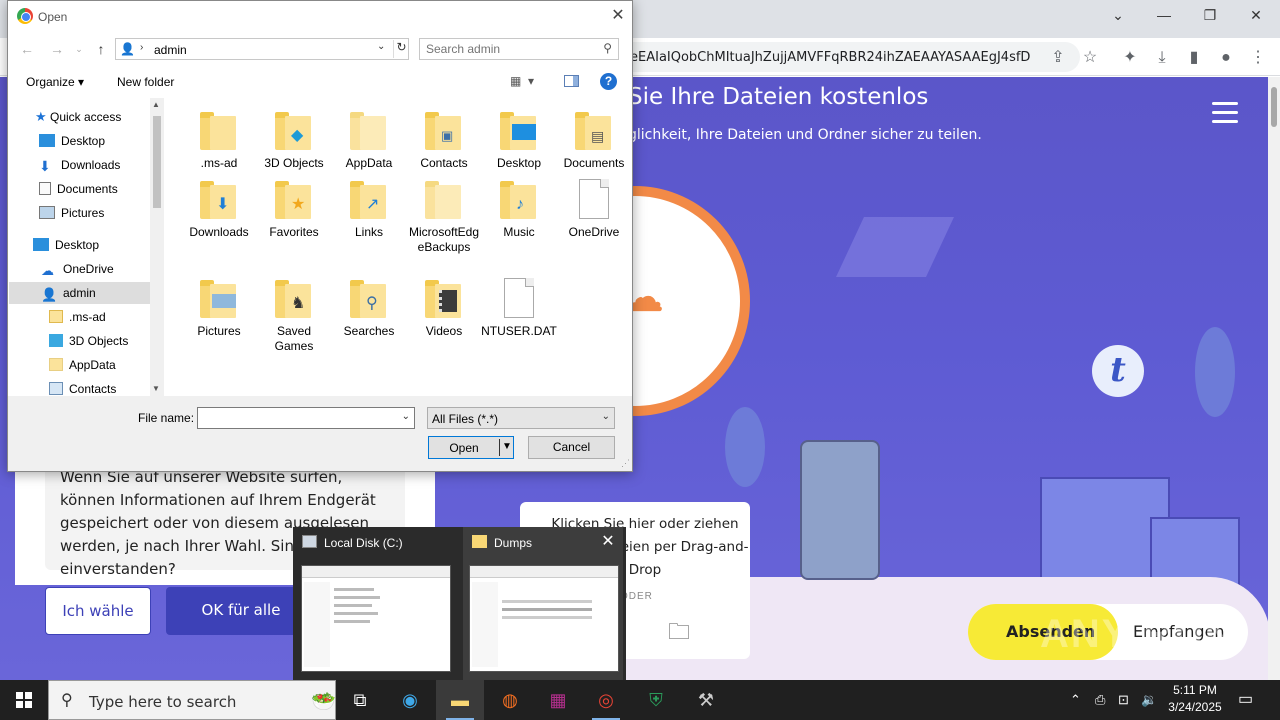 This screenshot has width=1280, height=720. What do you see at coordinates (99, 117) in the screenshot?
I see `nav-quick-access: ★ Quick access` at bounding box center [99, 117].